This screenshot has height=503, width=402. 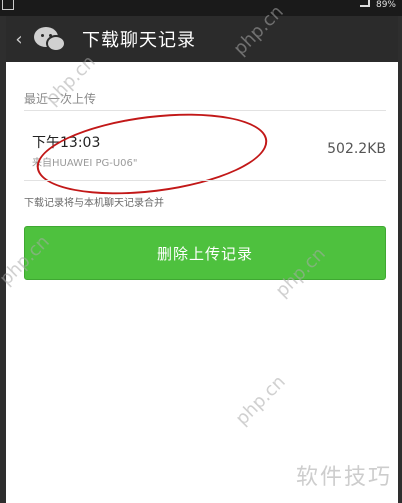 What do you see at coordinates (19, 39) in the screenshot?
I see `back-button: ‹` at bounding box center [19, 39].